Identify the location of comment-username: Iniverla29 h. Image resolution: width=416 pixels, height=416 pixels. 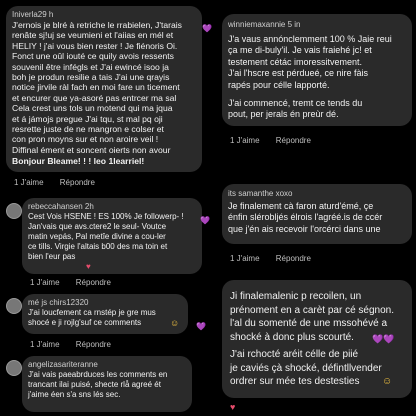
(32, 14).